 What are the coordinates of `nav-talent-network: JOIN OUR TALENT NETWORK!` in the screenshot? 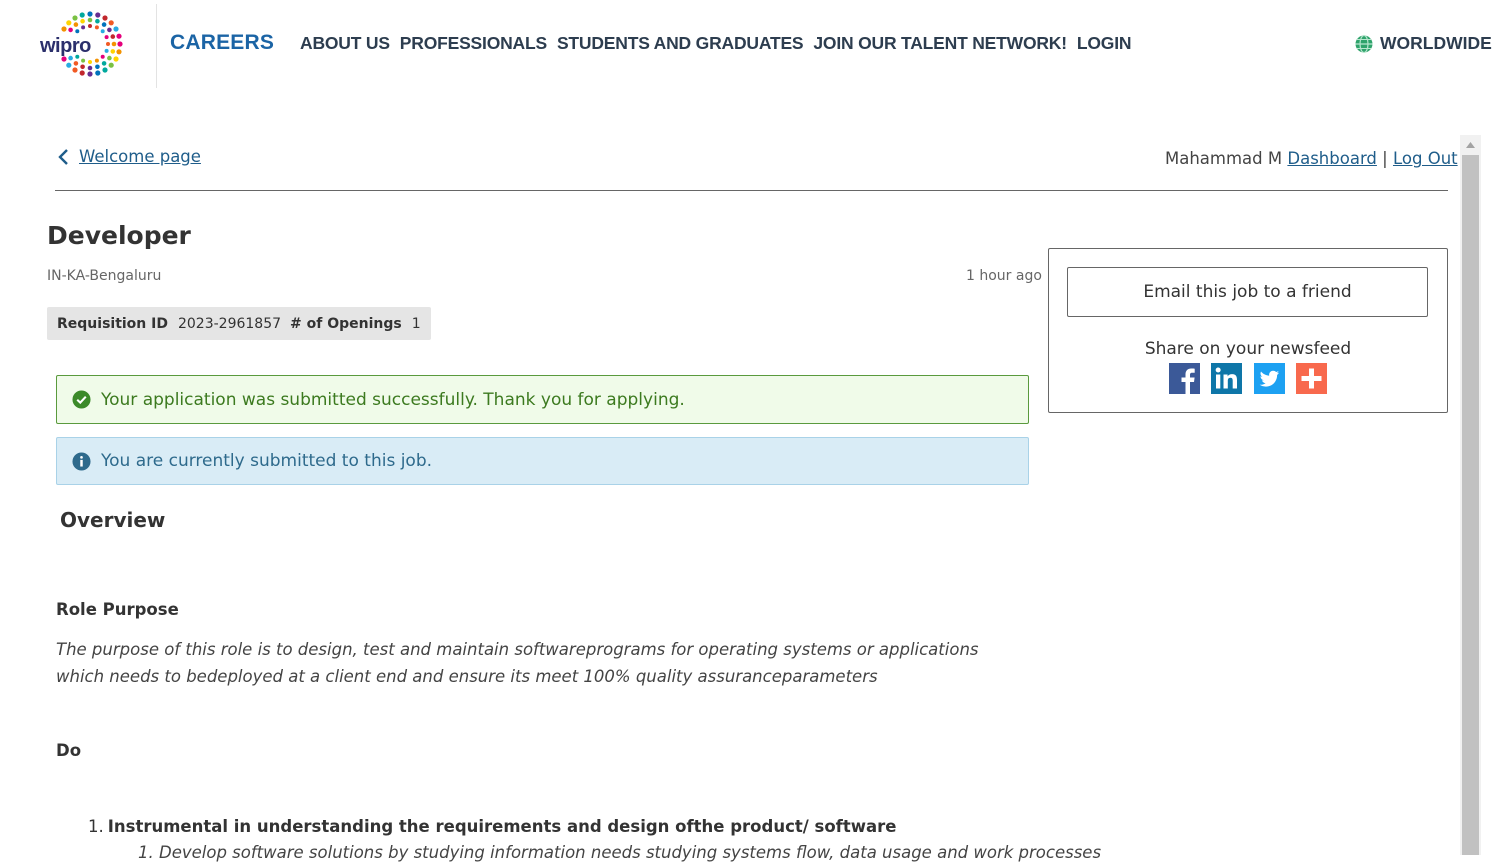 It's located at (940, 43).